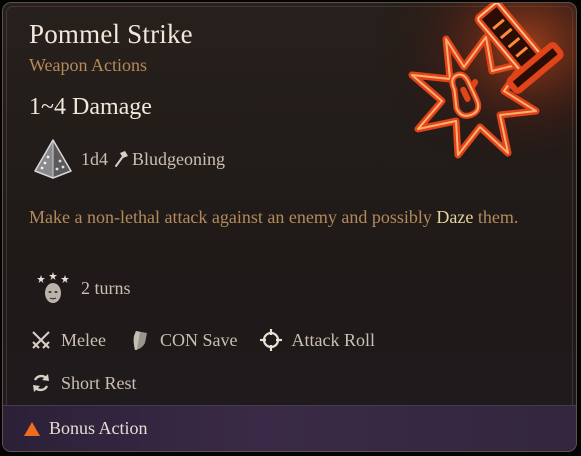 This screenshot has width=581, height=456. I want to click on recharge-row: Short Rest, so click(83, 383).